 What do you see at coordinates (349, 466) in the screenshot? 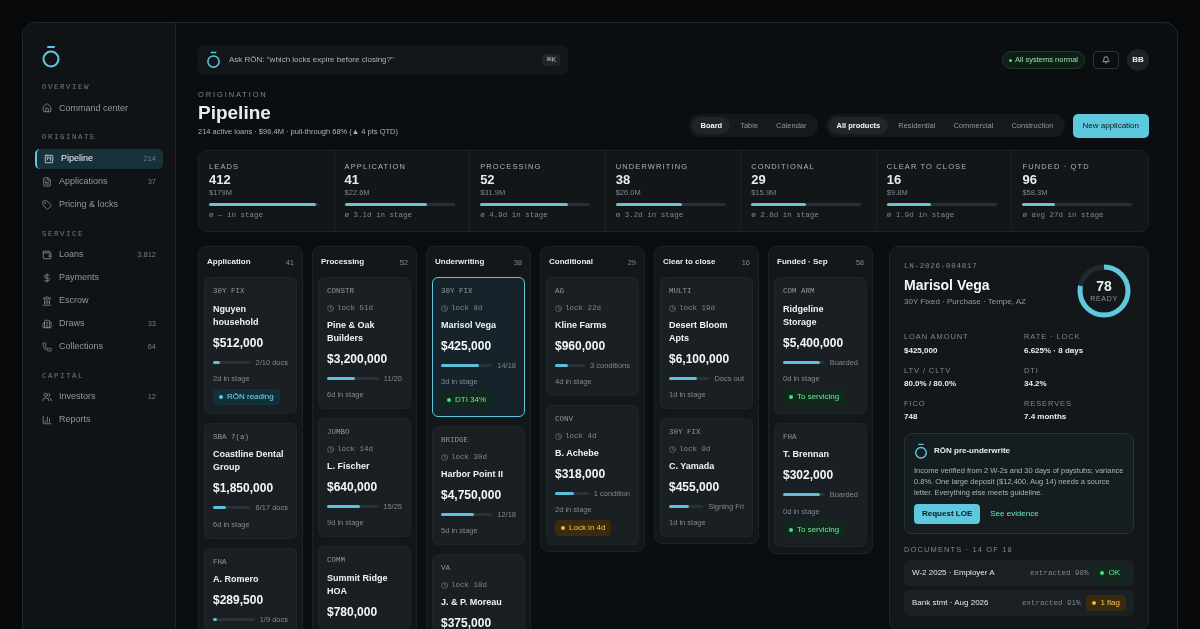
I see `borrower-name: L. Fischer` at bounding box center [349, 466].